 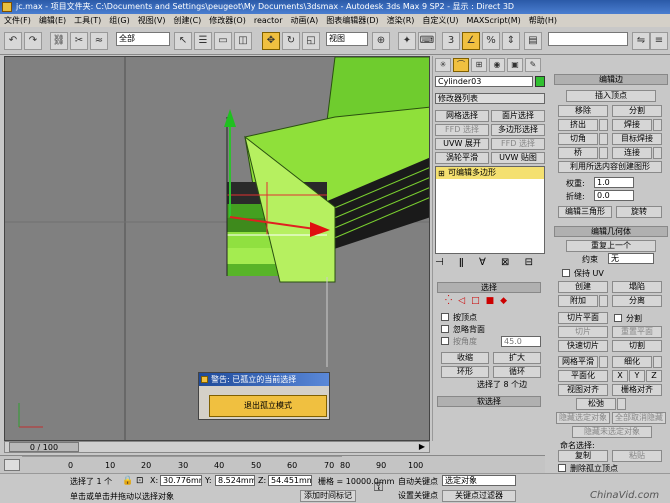 I want to click on select-by-name-icon: ☰, so click(x=203, y=41).